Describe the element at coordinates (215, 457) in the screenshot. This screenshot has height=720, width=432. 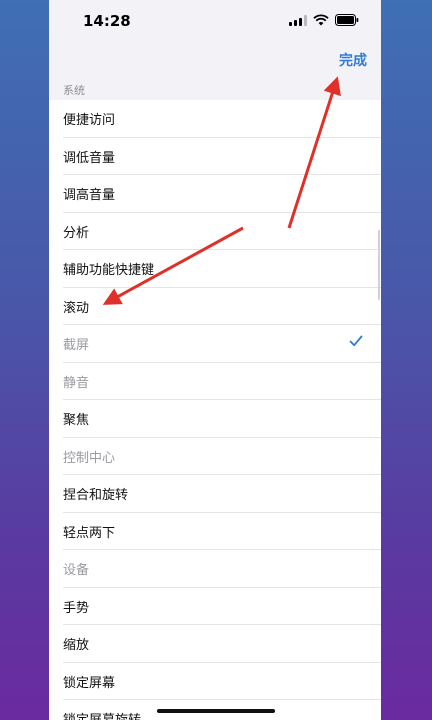
I see `list-item: 控制中心` at that location.